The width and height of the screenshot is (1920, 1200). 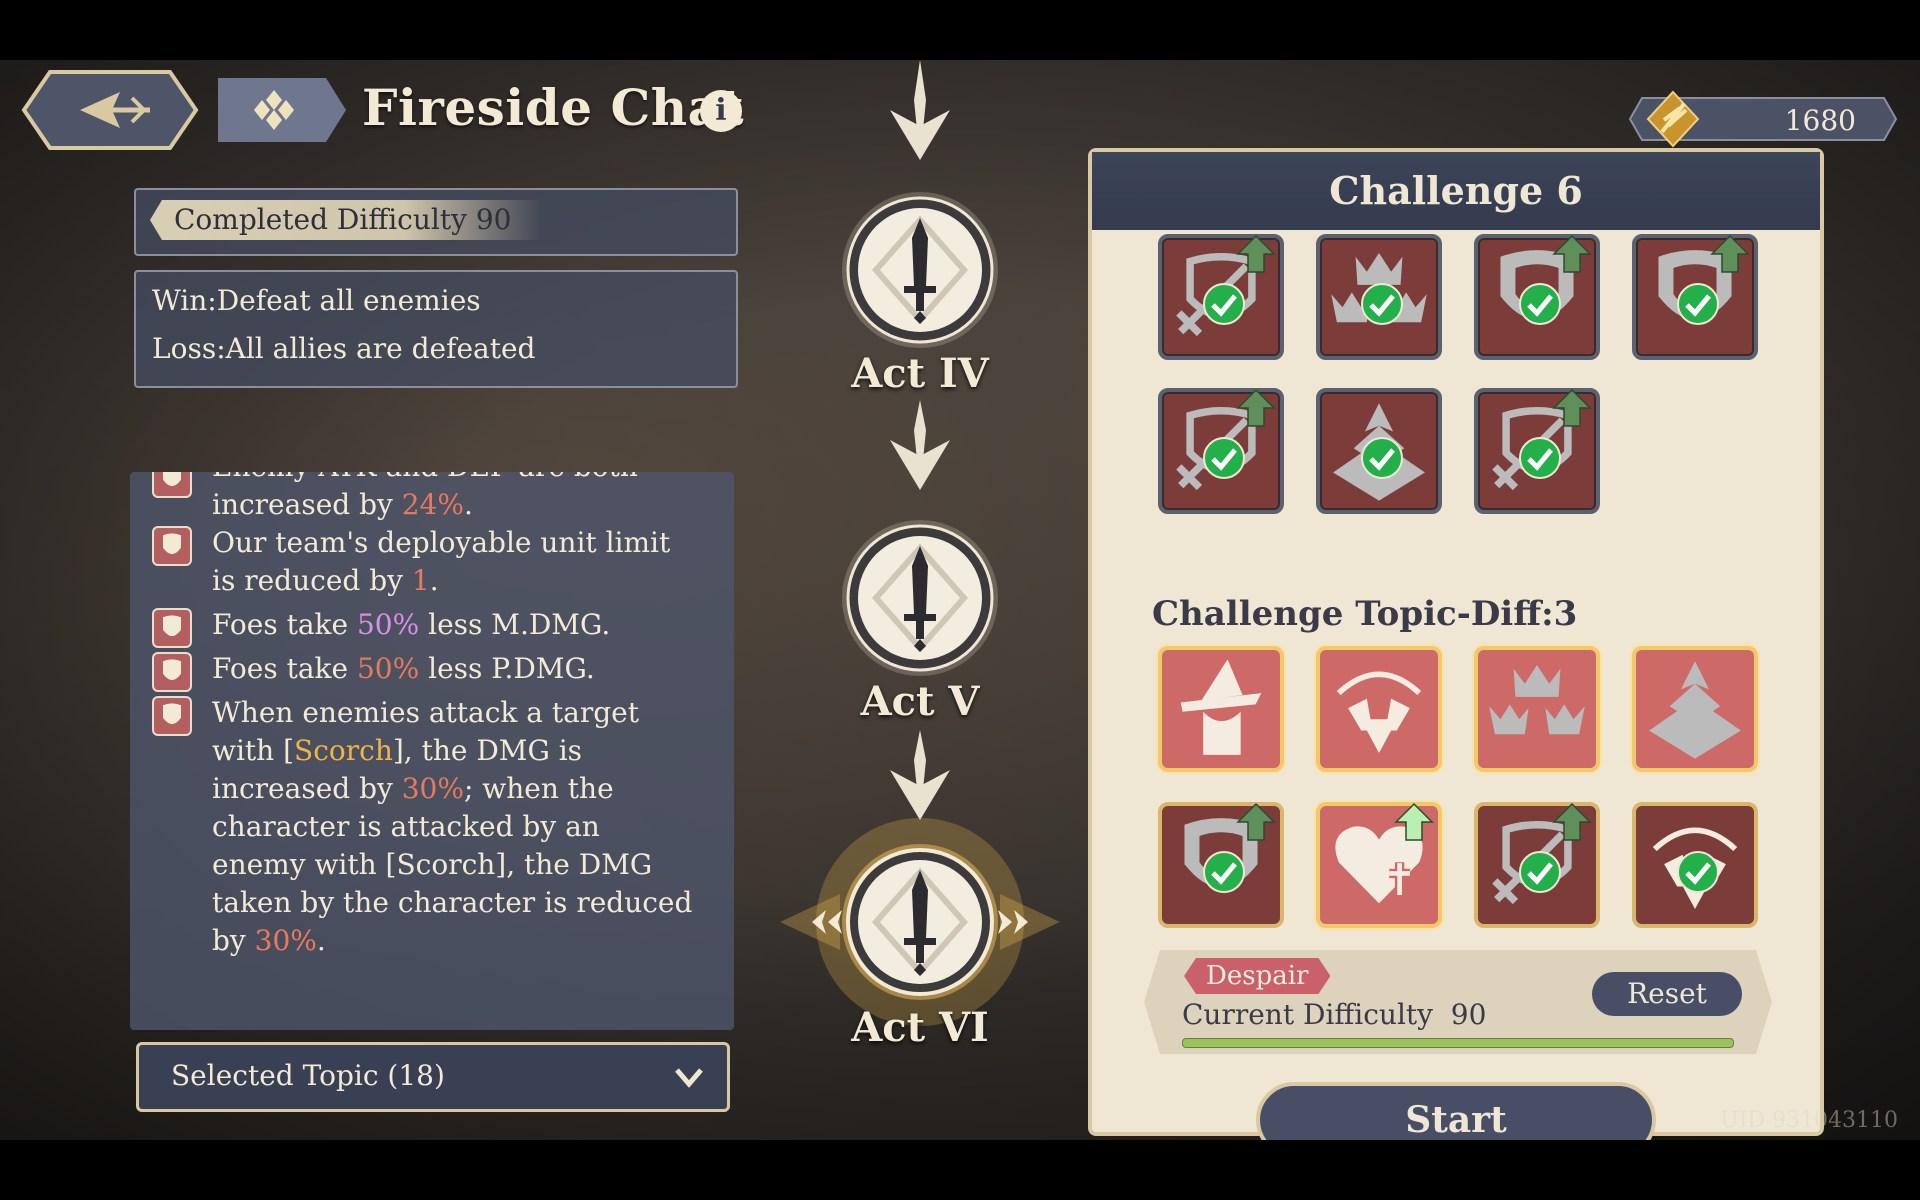 I want to click on back-arrow-icon, so click(x=110, y=110).